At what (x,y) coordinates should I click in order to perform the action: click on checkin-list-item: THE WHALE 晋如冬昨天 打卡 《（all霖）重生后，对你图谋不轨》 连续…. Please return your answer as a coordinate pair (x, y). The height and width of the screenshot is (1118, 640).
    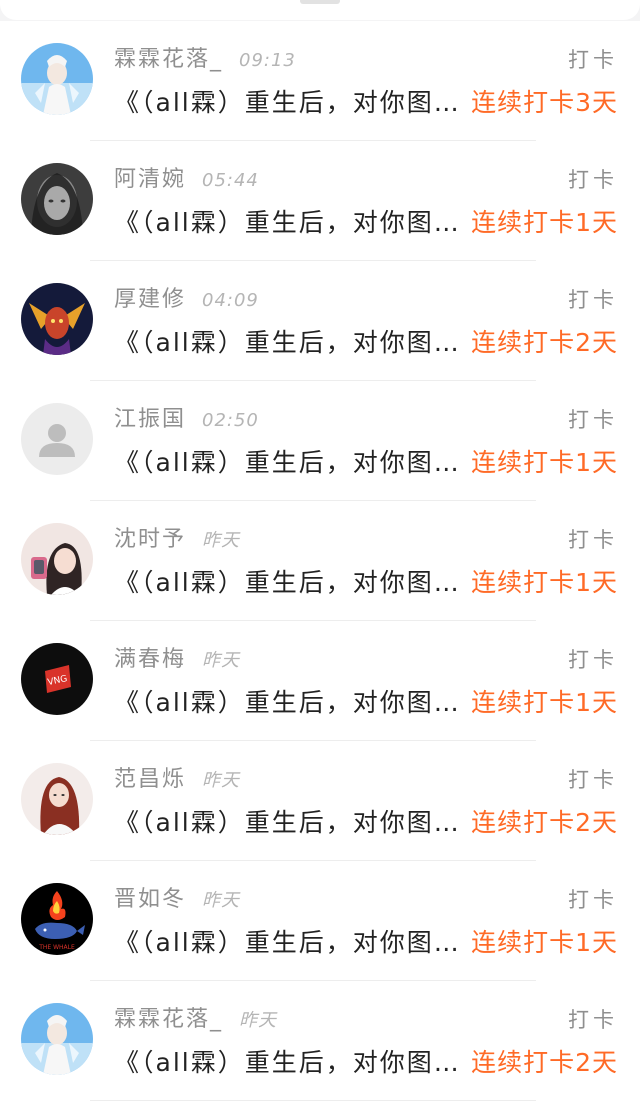
    Looking at the image, I should click on (320, 921).